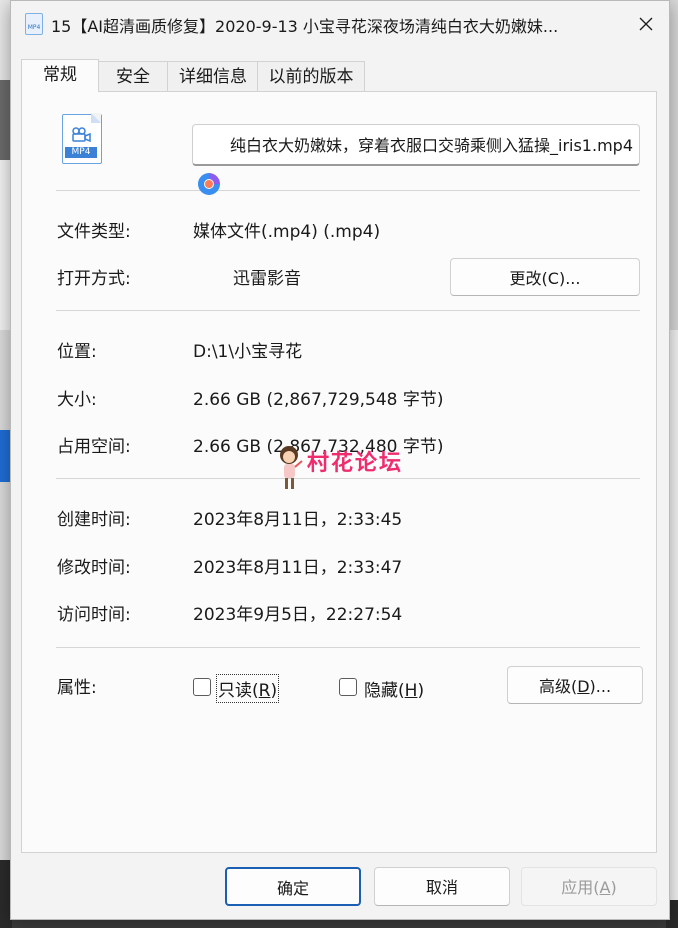 Image resolution: width=678 pixels, height=928 pixels. What do you see at coordinates (213, 76) in the screenshot?
I see `tab-details: 详细信息` at bounding box center [213, 76].